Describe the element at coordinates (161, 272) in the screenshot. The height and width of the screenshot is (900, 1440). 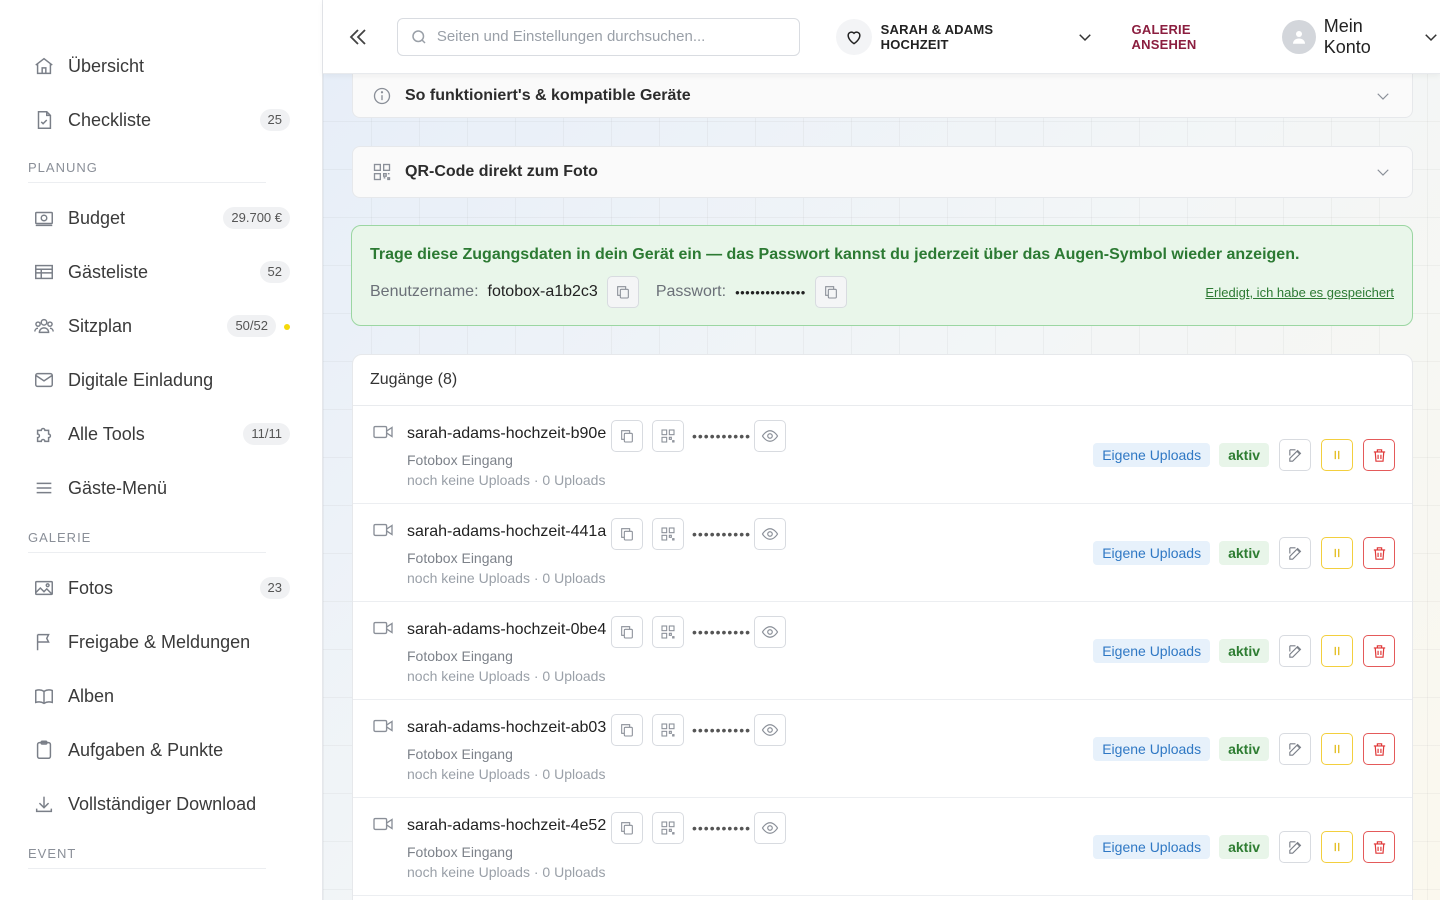
I see `sidebar-item-gaesteliste: Gästeliste 52` at that location.